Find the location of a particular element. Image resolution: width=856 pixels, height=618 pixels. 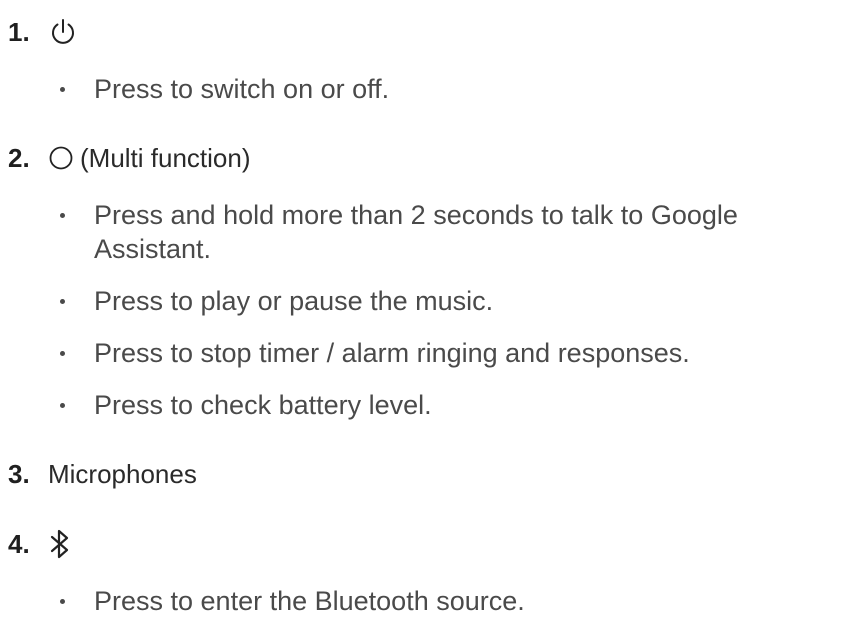

item-heading: 4. is located at coordinates (432, 544).